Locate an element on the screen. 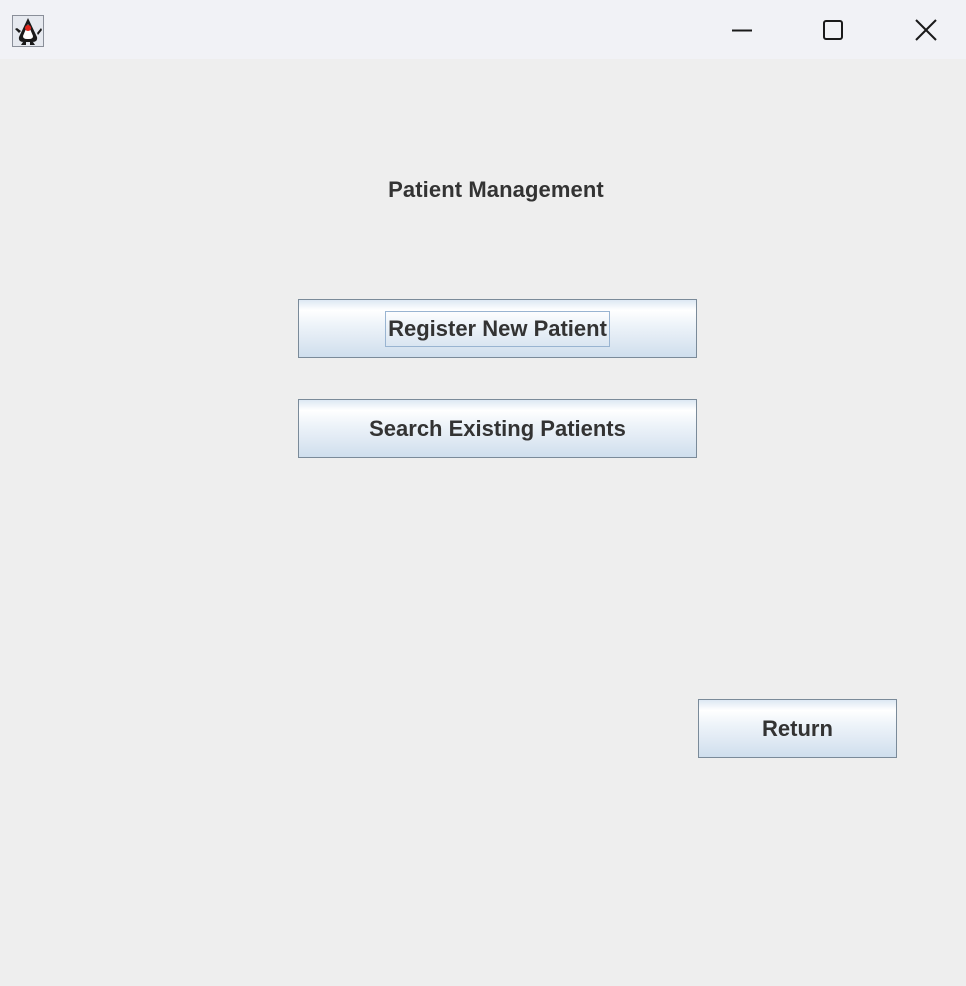  java-duke-icon is located at coordinates (28, 31).